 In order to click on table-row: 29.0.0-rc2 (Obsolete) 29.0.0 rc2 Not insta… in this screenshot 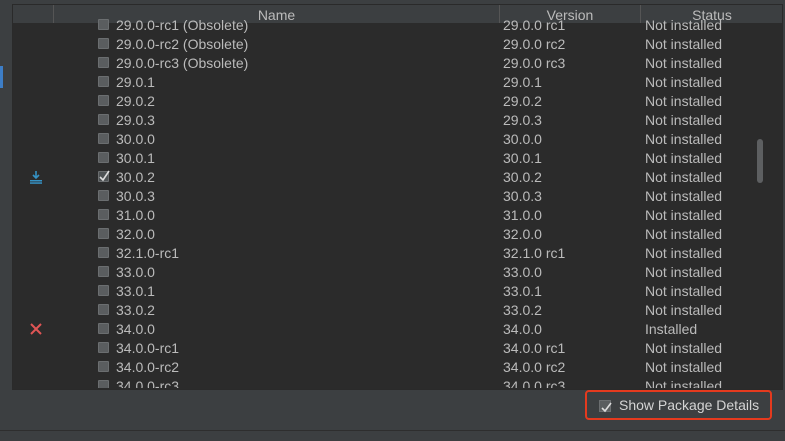, I will do `click(397, 44)`.